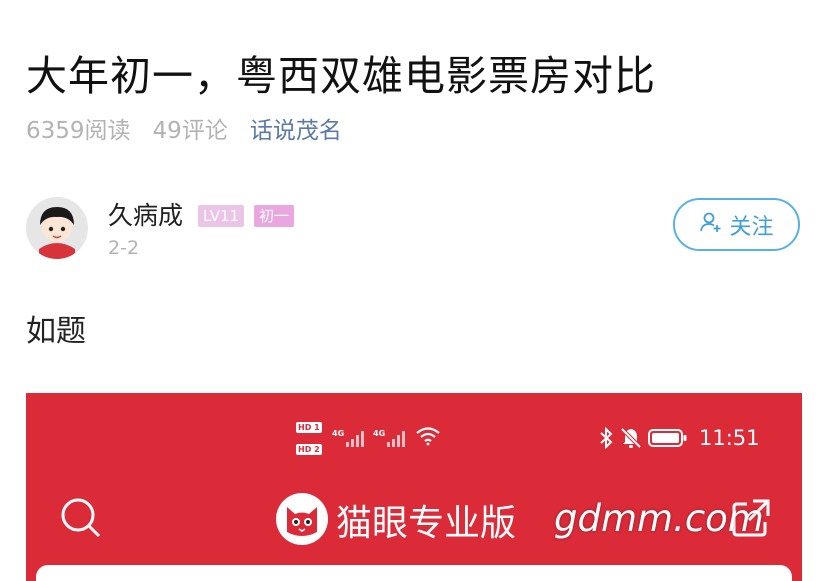 This screenshot has height=581, width=827. Describe the element at coordinates (56, 331) in the screenshot. I see `post-text: 如题` at that location.